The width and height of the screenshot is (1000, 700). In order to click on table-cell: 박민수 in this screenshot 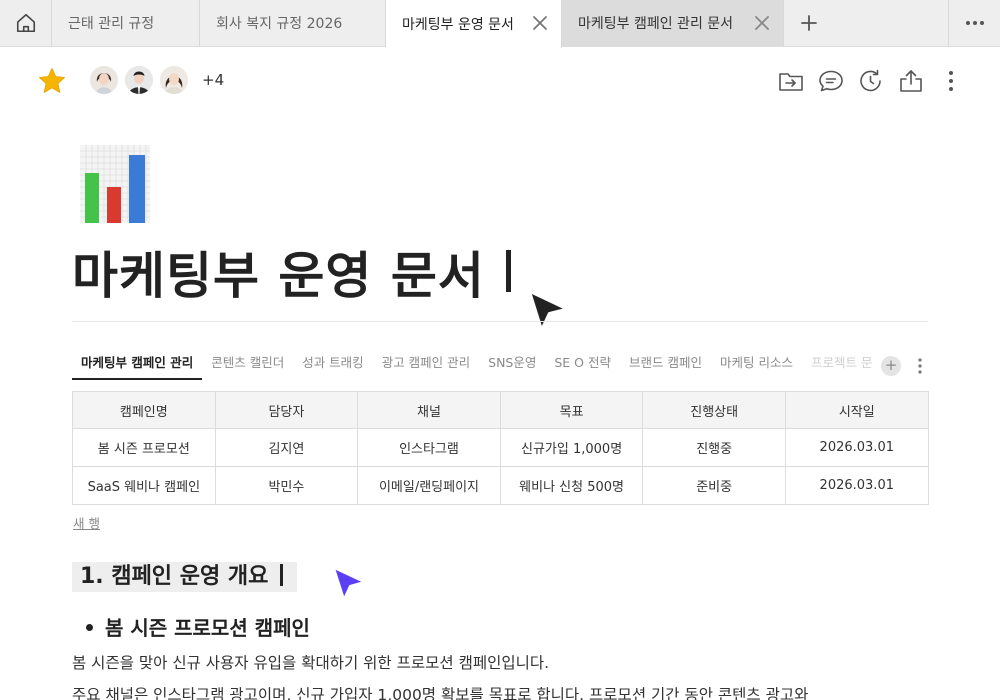, I will do `click(286, 485)`.